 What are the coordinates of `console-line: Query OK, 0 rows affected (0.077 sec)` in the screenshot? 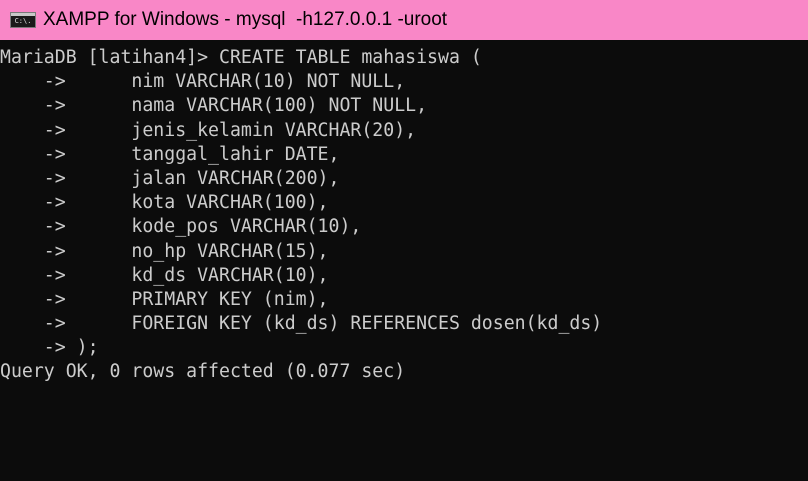 It's located at (203, 372).